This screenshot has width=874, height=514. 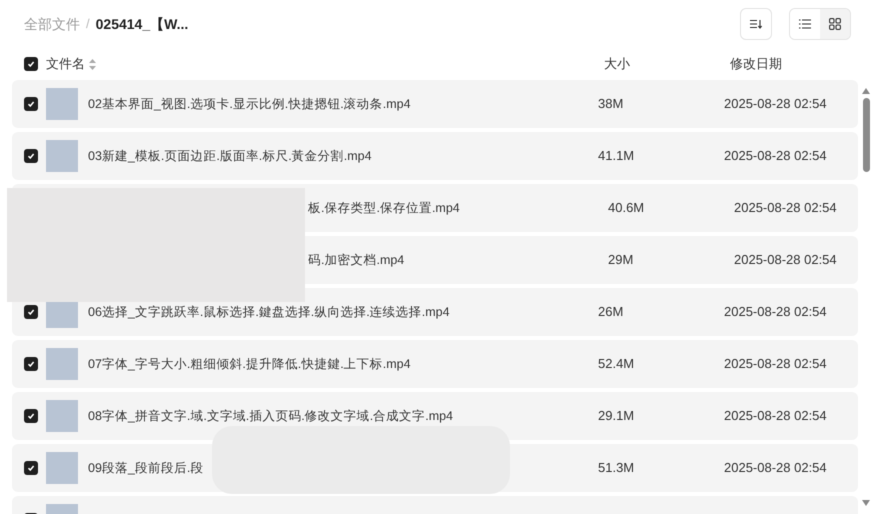 I want to click on file-size: 29.1M, so click(x=616, y=416).